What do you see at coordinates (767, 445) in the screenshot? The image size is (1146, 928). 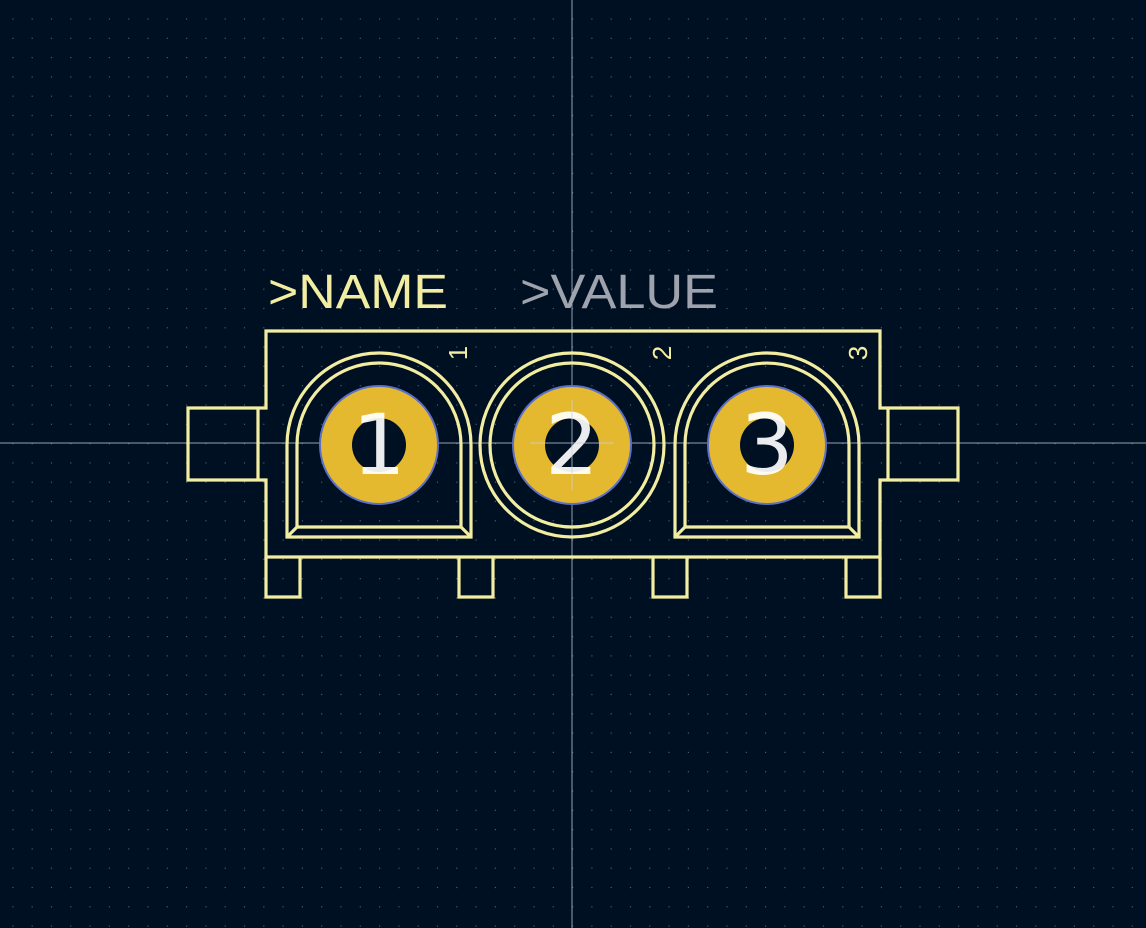 I see `pad-3: 3` at bounding box center [767, 445].